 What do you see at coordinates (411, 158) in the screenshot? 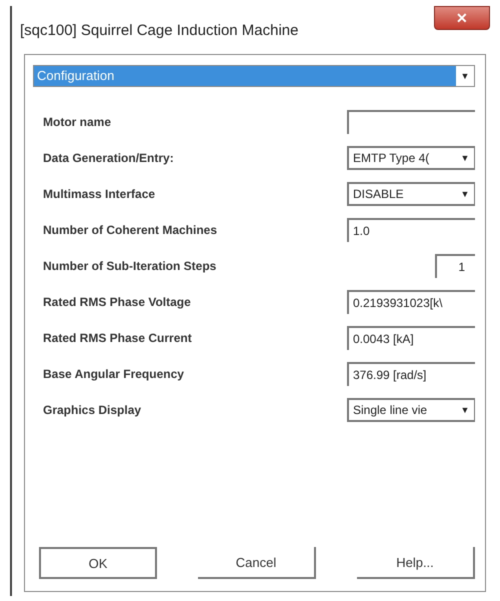
I see `dropdown: EMTP Type 4( ▼` at bounding box center [411, 158].